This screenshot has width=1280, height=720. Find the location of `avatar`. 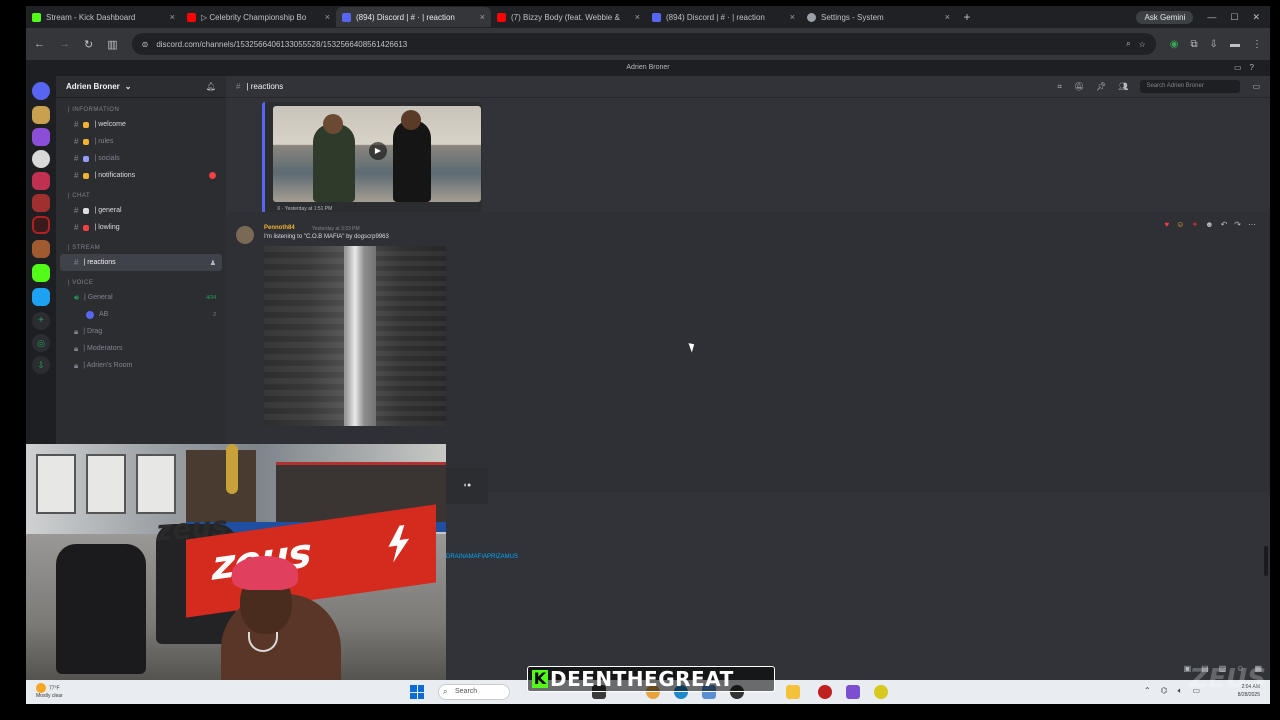

avatar is located at coordinates (245, 235).